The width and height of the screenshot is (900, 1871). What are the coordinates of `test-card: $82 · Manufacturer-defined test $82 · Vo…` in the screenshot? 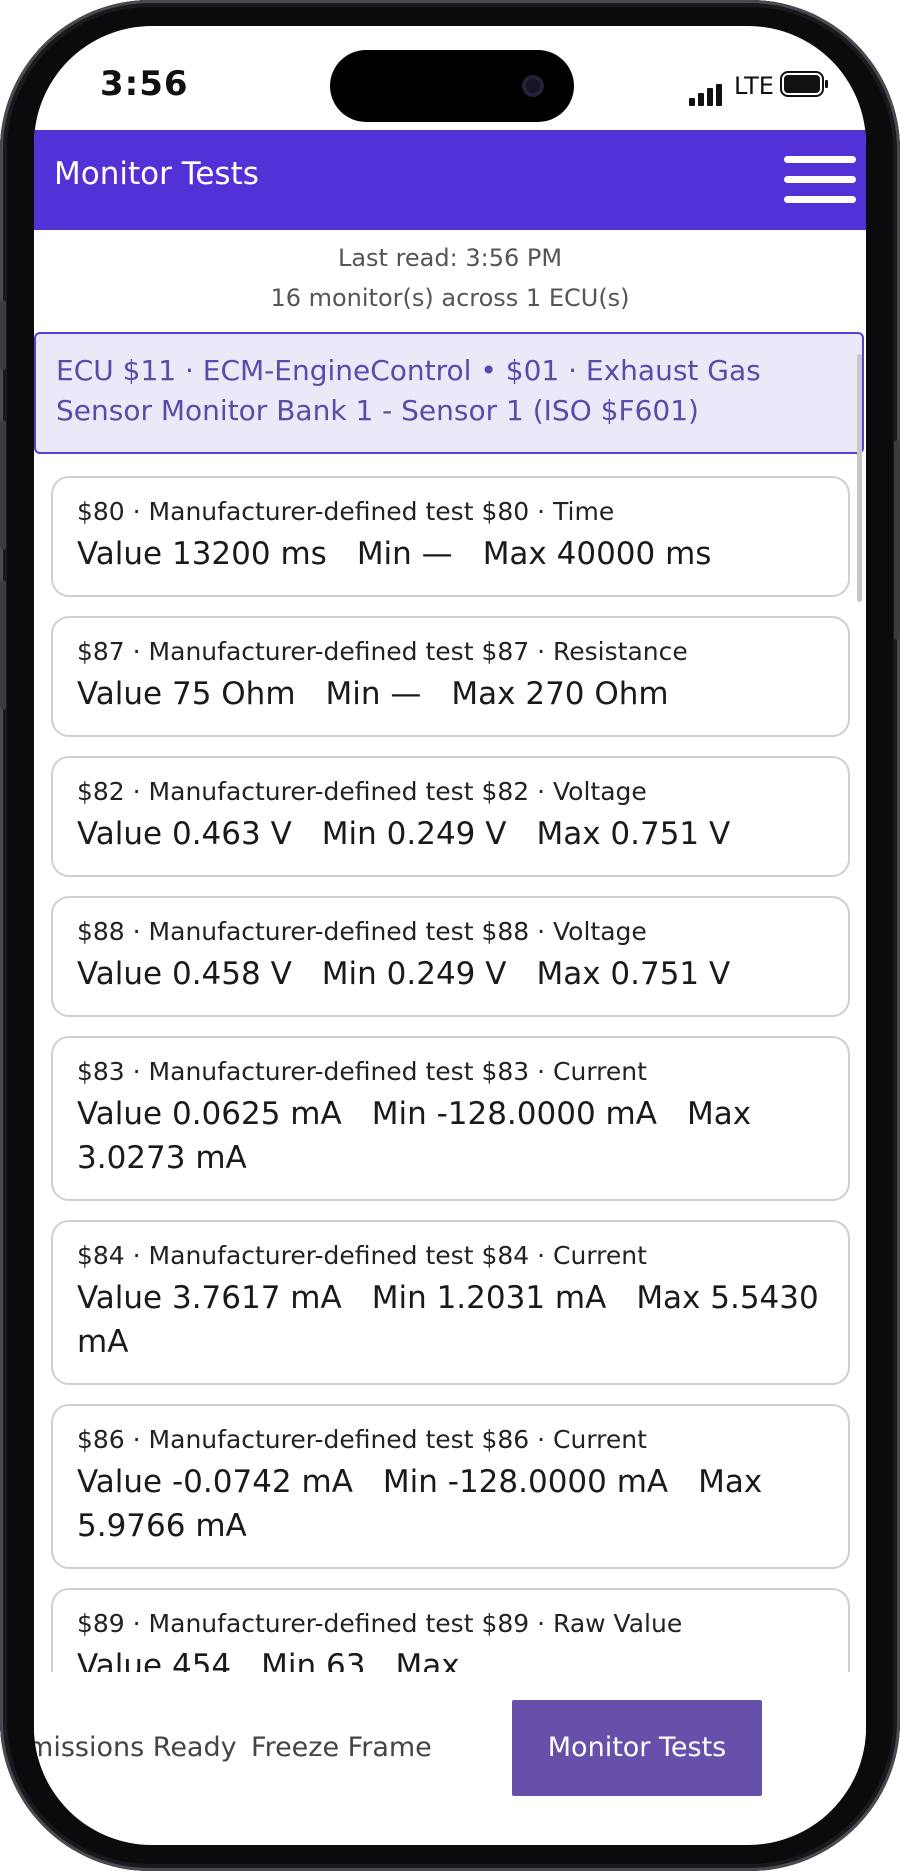 It's located at (450, 816).